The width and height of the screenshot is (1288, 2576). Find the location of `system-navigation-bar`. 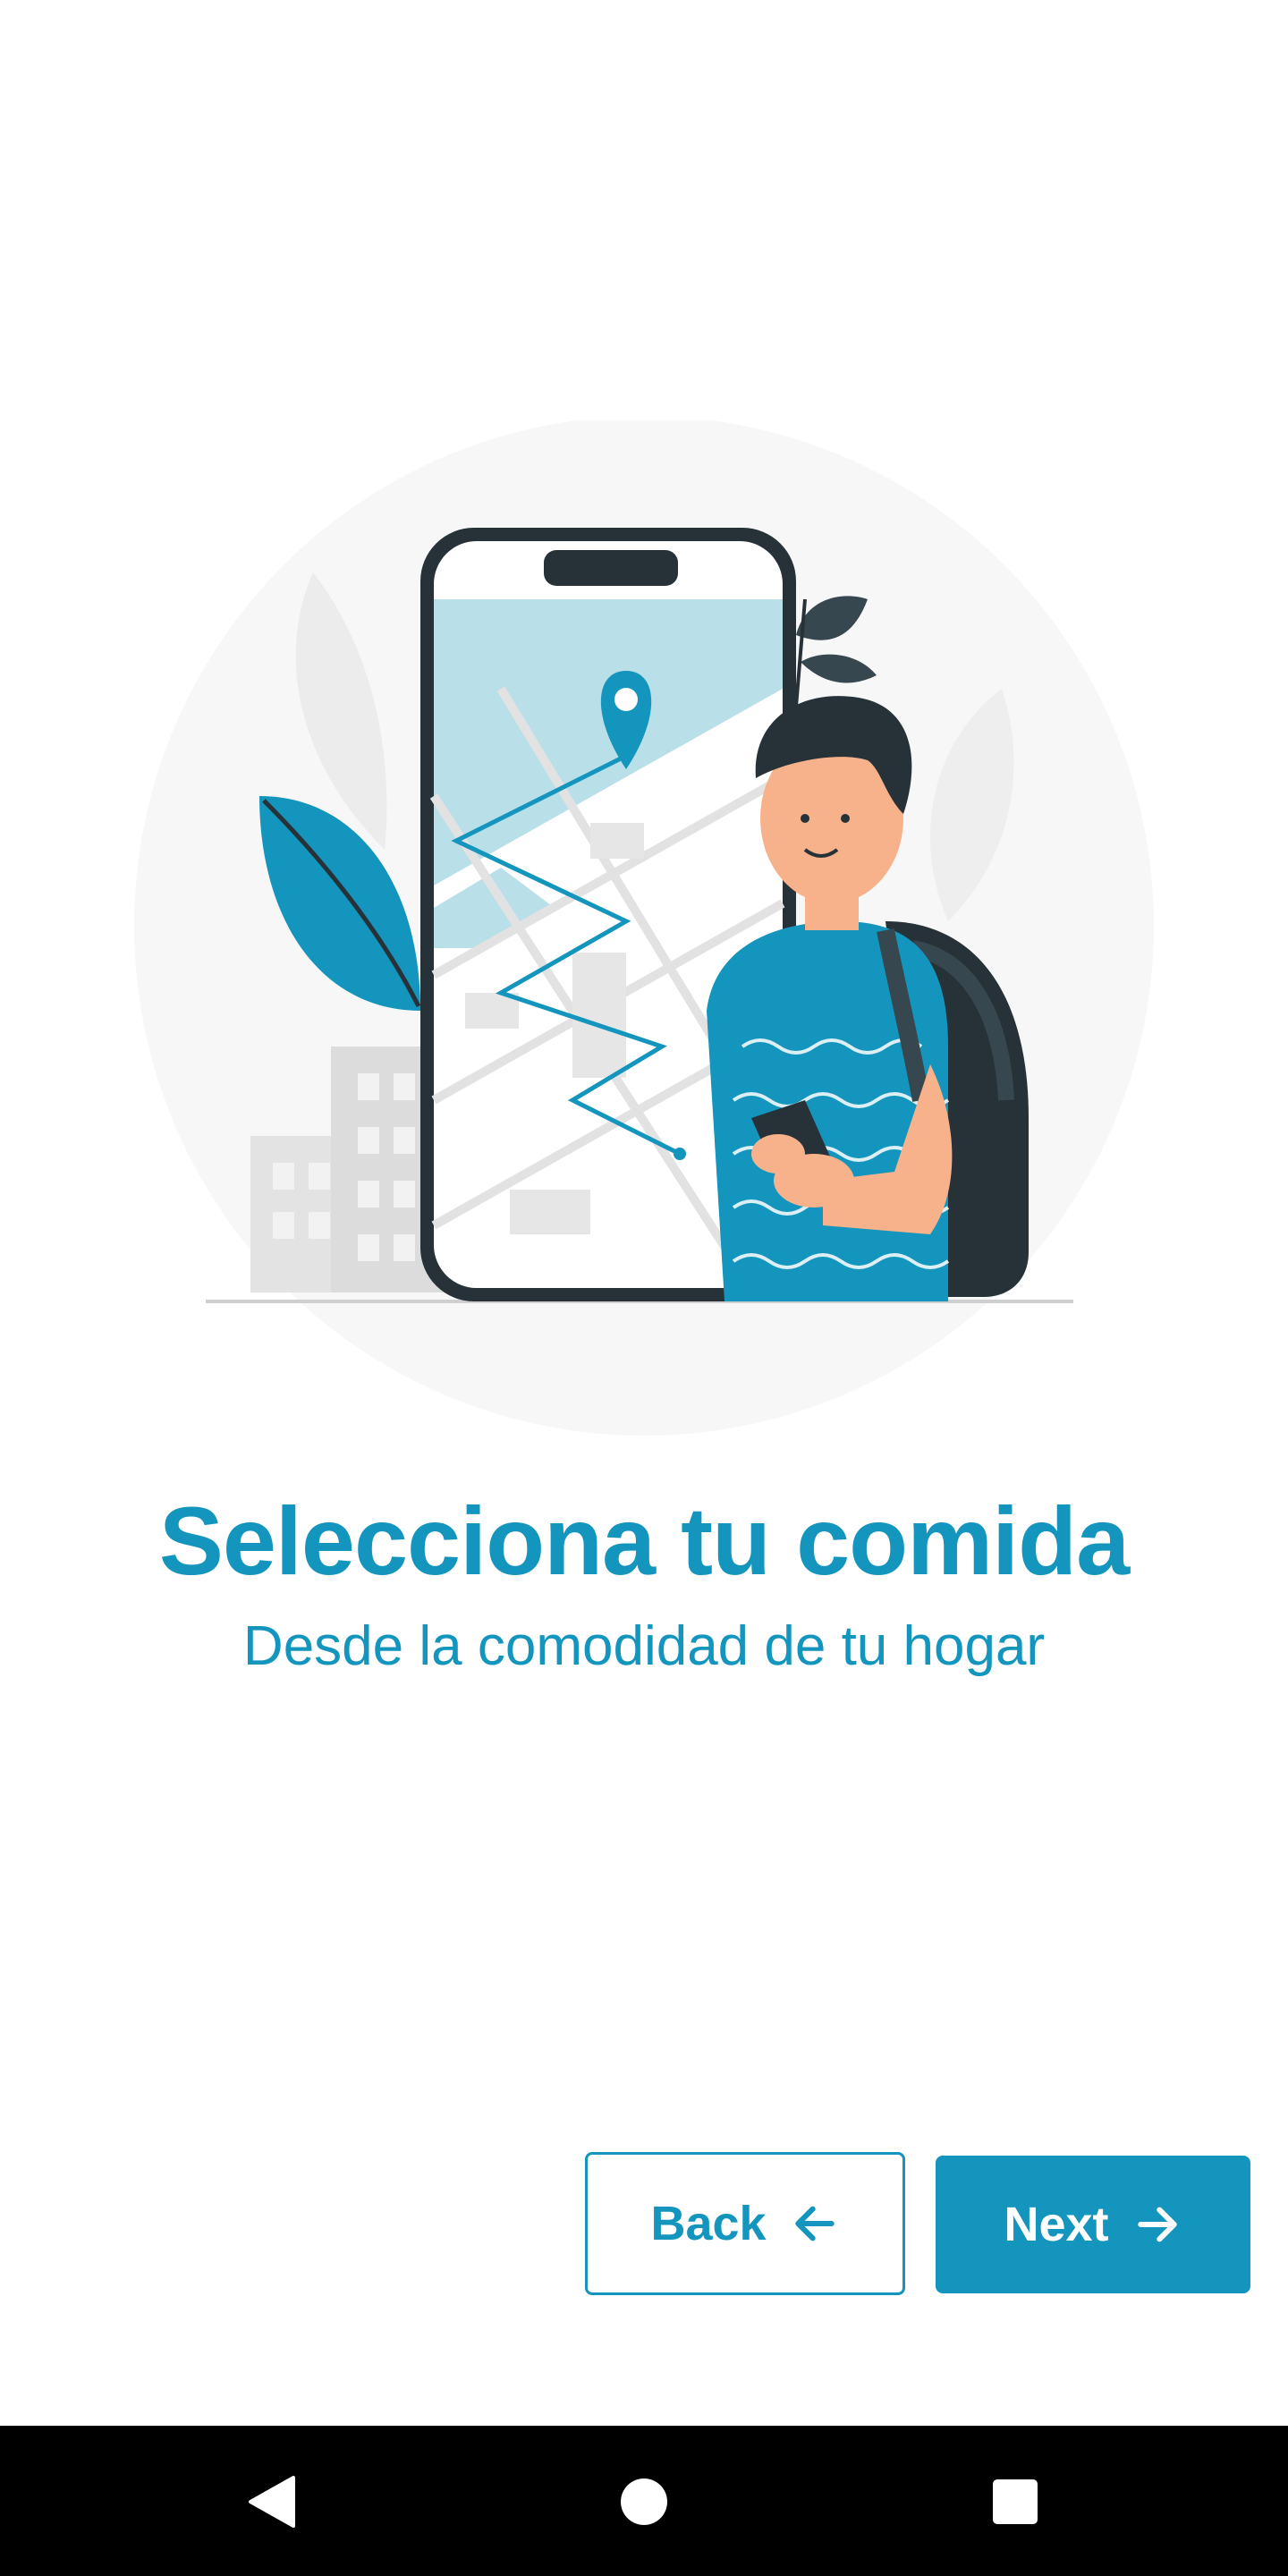

system-navigation-bar is located at coordinates (644, 2501).